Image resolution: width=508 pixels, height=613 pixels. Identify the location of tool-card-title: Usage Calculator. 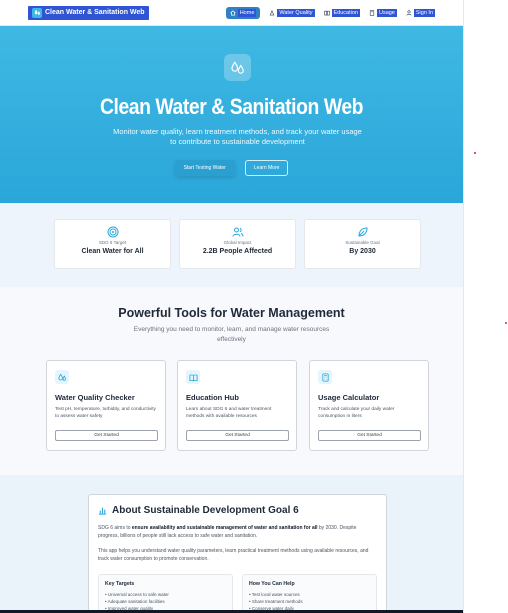
(349, 397).